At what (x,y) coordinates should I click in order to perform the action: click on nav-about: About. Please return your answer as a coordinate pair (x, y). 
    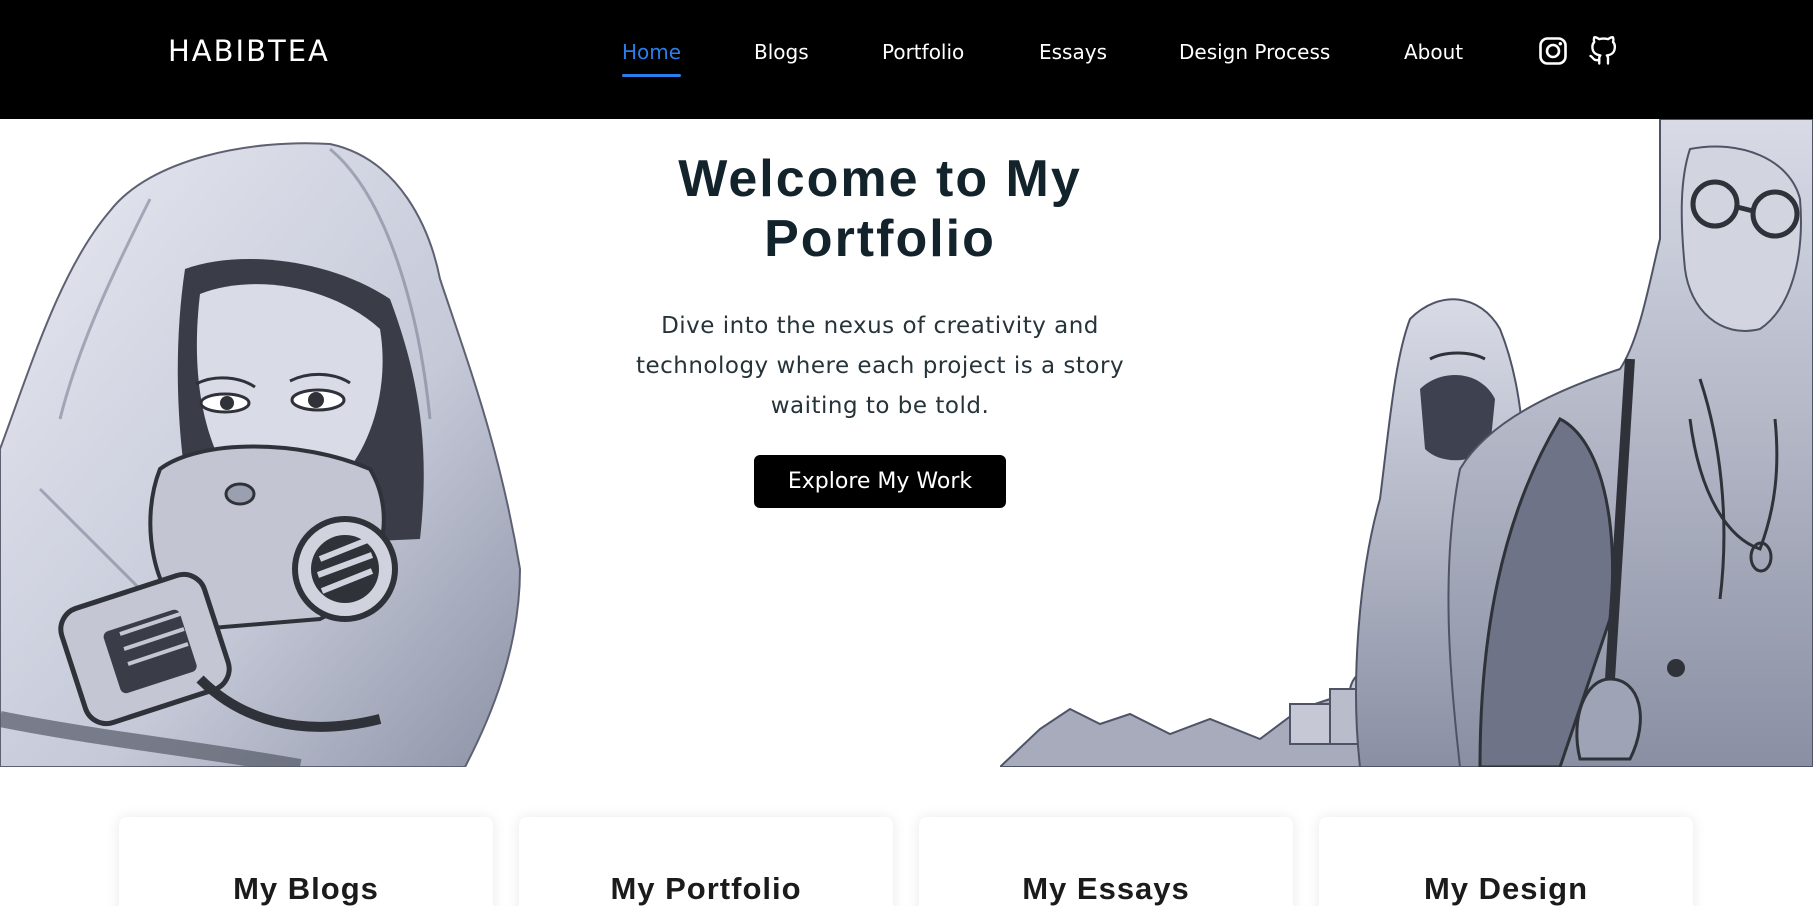
    Looking at the image, I should click on (1433, 52).